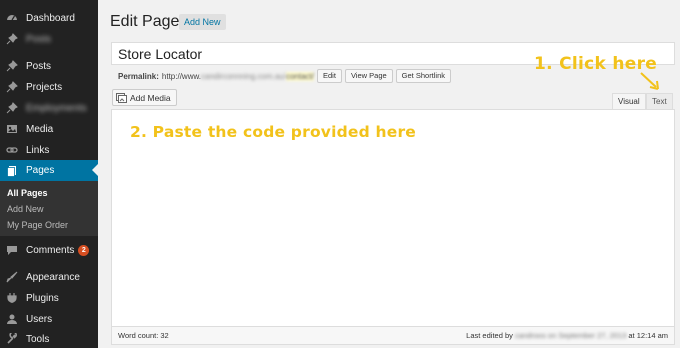  I want to click on last-edited-author-date: candroos on September 27, 2013, so click(570, 335).